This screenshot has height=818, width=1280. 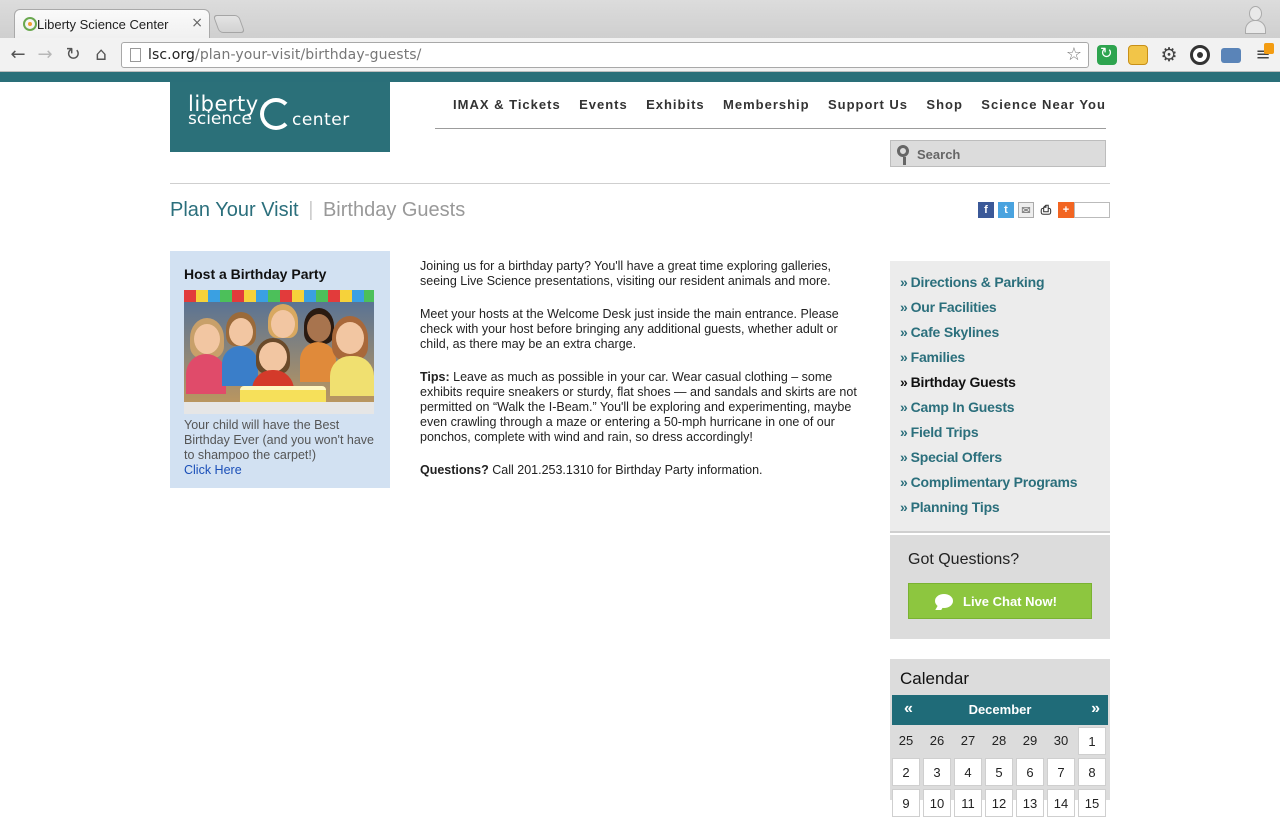 What do you see at coordinates (135, 55) in the screenshot?
I see `page-icon` at bounding box center [135, 55].